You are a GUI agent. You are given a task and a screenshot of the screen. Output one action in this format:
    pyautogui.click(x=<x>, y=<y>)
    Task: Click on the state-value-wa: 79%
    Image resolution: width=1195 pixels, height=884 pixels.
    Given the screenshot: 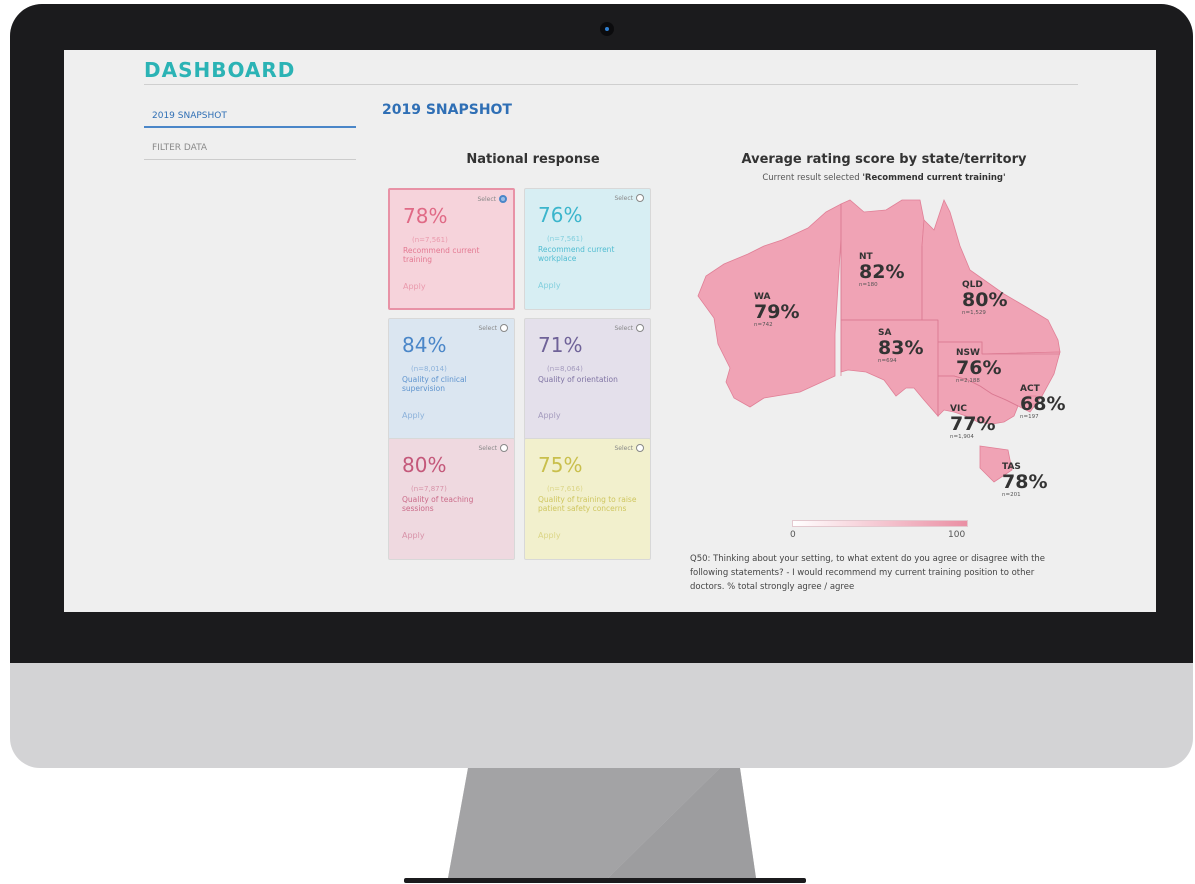 What is the action you would take?
    pyautogui.click(x=777, y=312)
    